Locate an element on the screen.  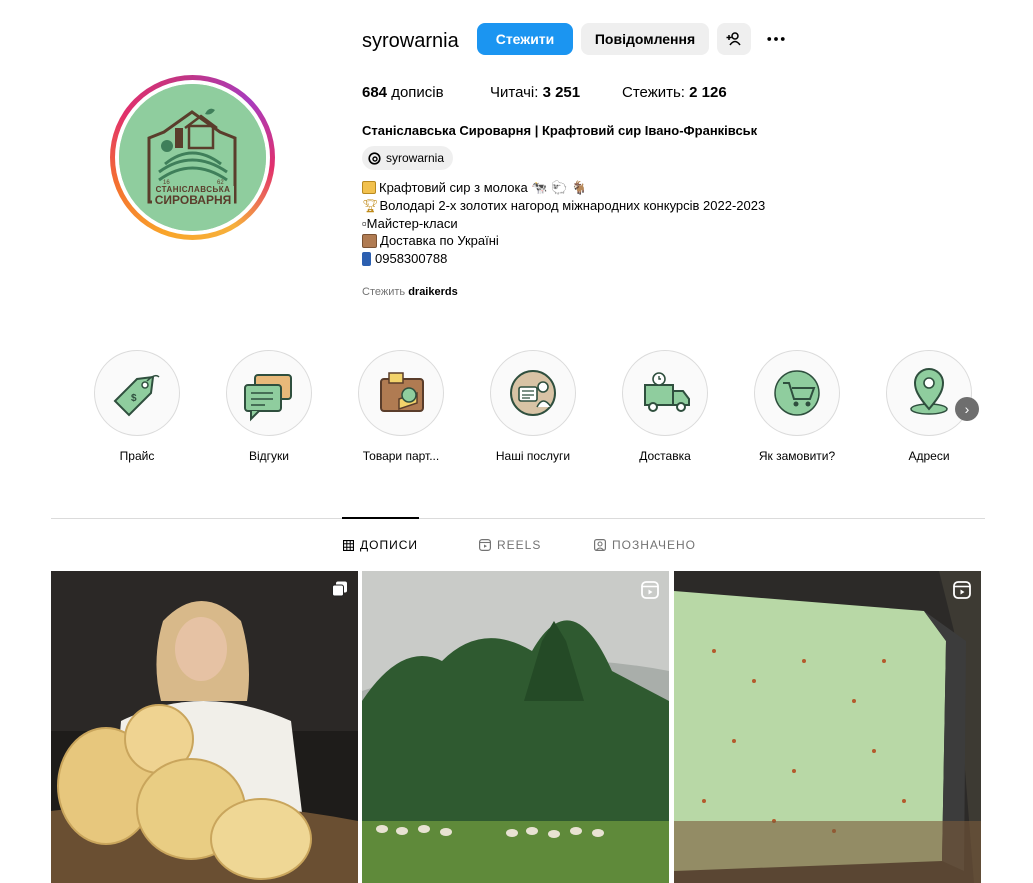
highlight-label: Адреси is located at coordinates (929, 456).